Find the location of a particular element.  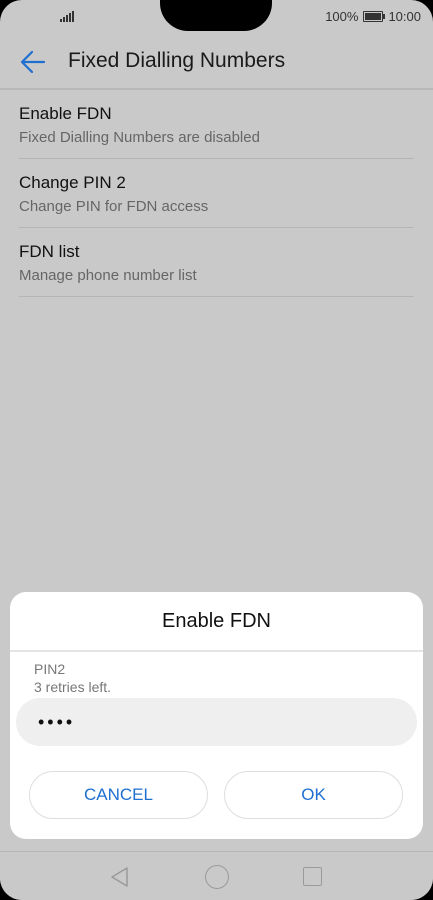

cancel-button: CANCEL is located at coordinates (118, 795).